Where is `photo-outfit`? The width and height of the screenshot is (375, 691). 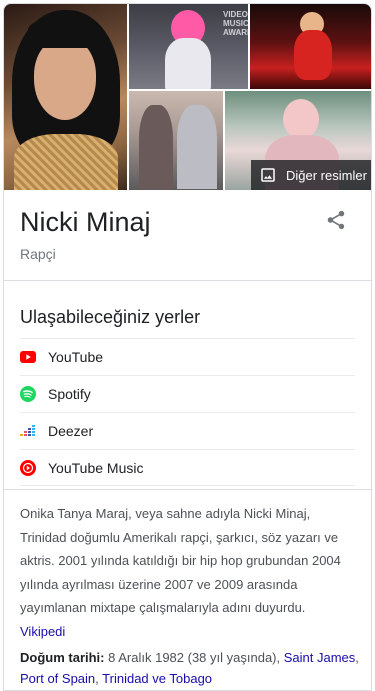 photo-outfit is located at coordinates (188, 63).